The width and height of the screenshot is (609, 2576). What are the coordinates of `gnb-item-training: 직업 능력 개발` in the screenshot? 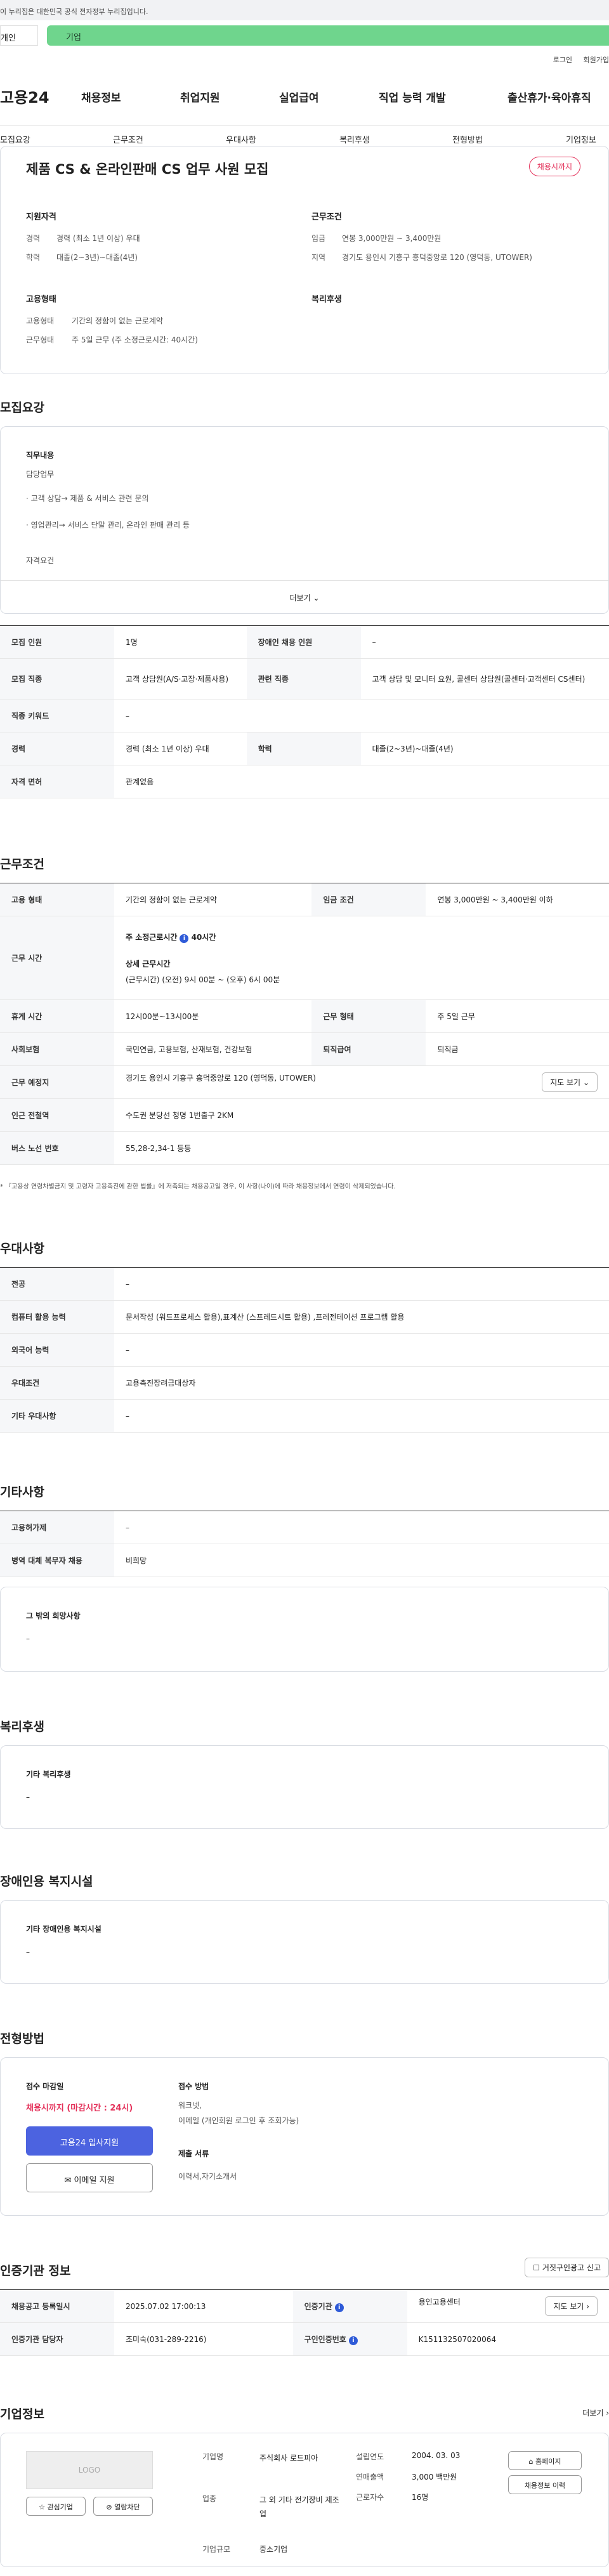 It's located at (412, 97).